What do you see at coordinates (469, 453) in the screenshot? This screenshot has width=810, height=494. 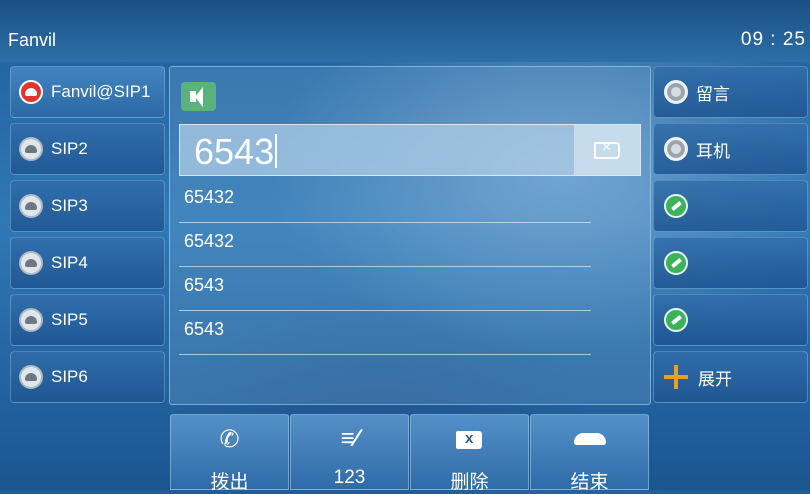 I see `delete-softkey: 删除` at bounding box center [469, 453].